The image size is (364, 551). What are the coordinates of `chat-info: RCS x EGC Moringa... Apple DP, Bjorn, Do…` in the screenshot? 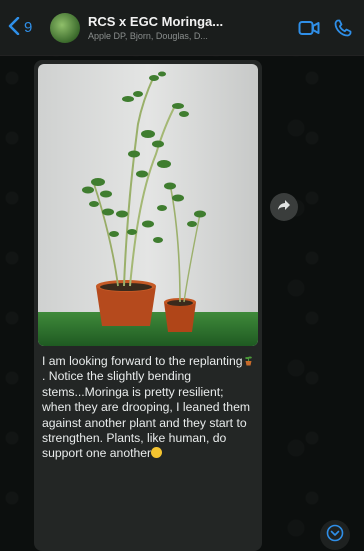 It's located at (188, 27).